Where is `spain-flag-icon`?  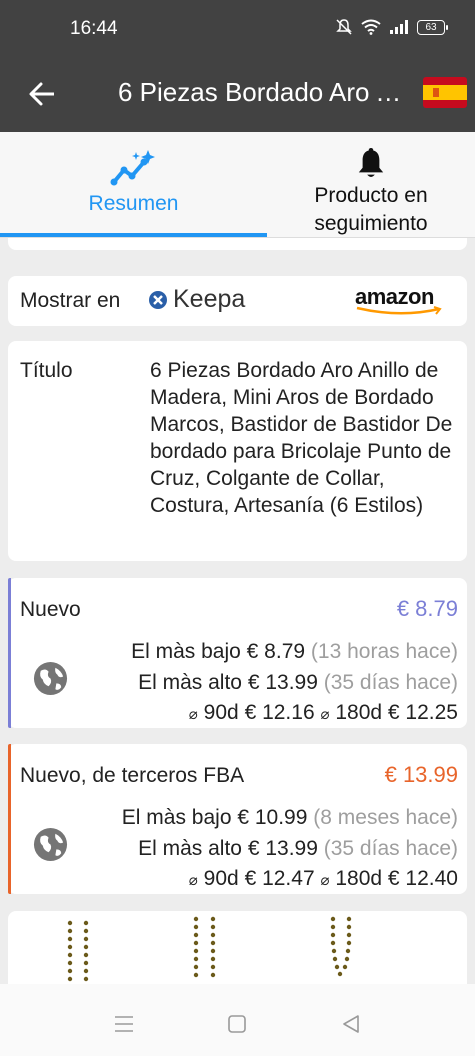 spain-flag-icon is located at coordinates (445, 92).